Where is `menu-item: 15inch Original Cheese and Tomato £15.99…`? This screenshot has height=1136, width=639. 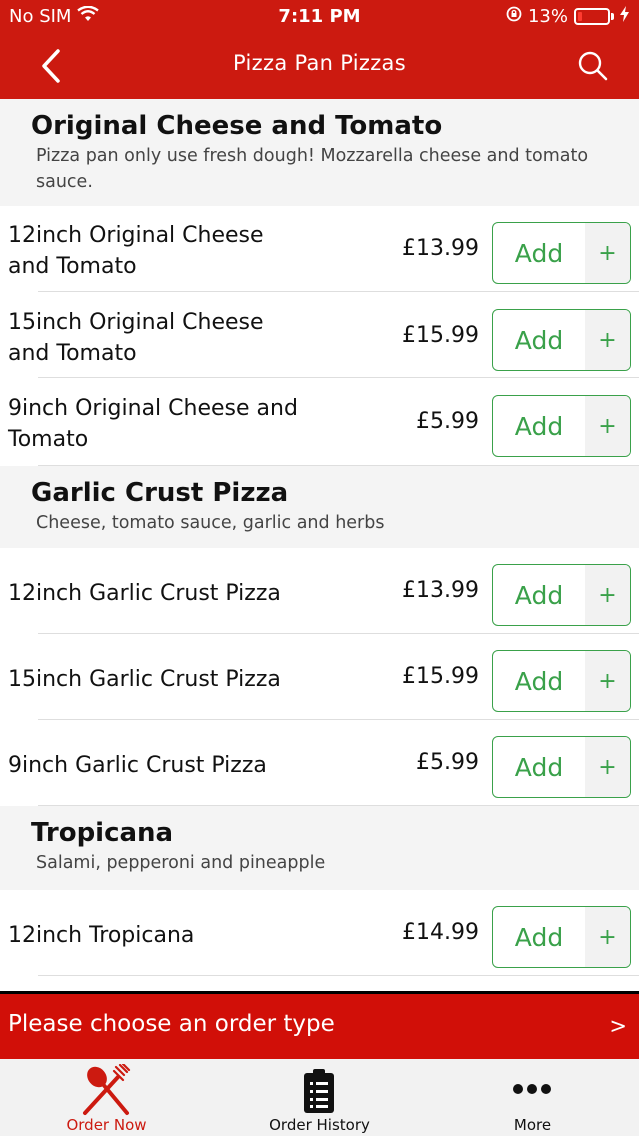
menu-item: 15inch Original Cheese and Tomato £15.99… is located at coordinates (319, 335).